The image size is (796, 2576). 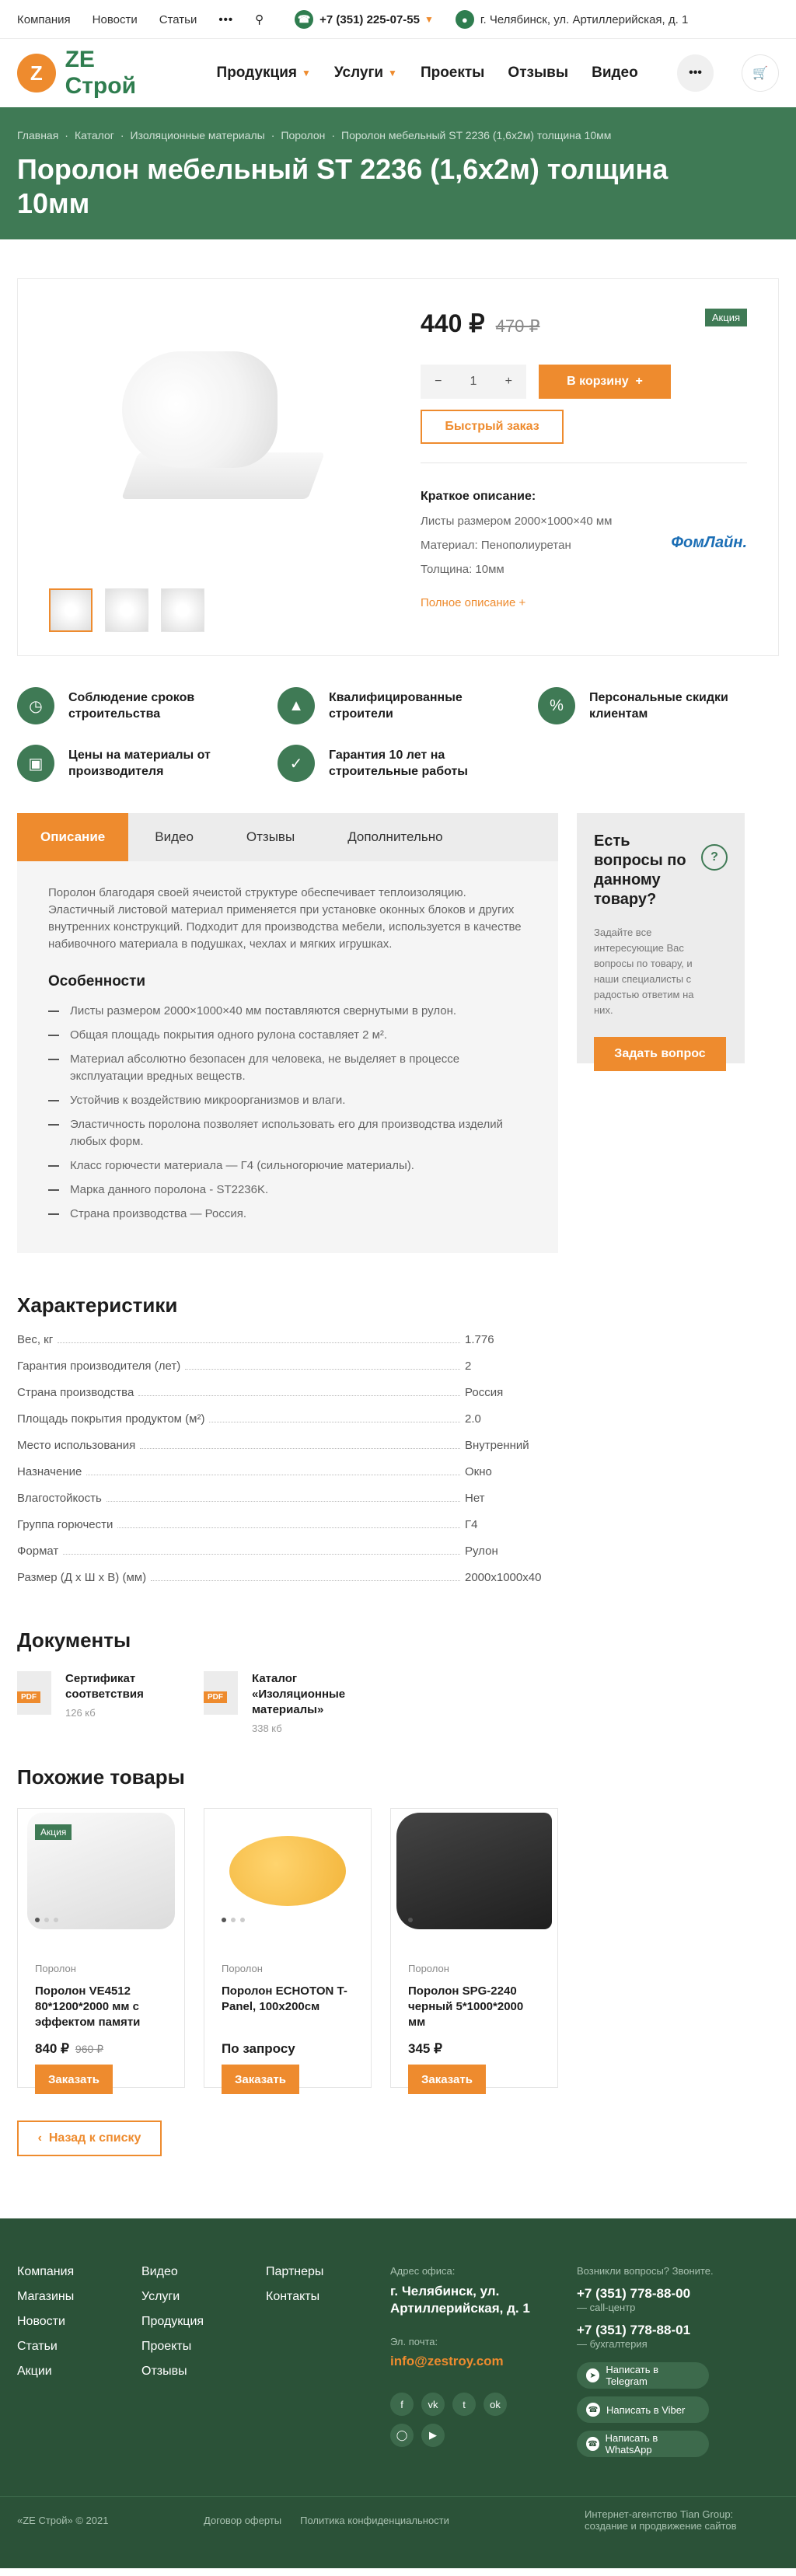 What do you see at coordinates (508, 382) in the screenshot?
I see `plus-icon: +` at bounding box center [508, 382].